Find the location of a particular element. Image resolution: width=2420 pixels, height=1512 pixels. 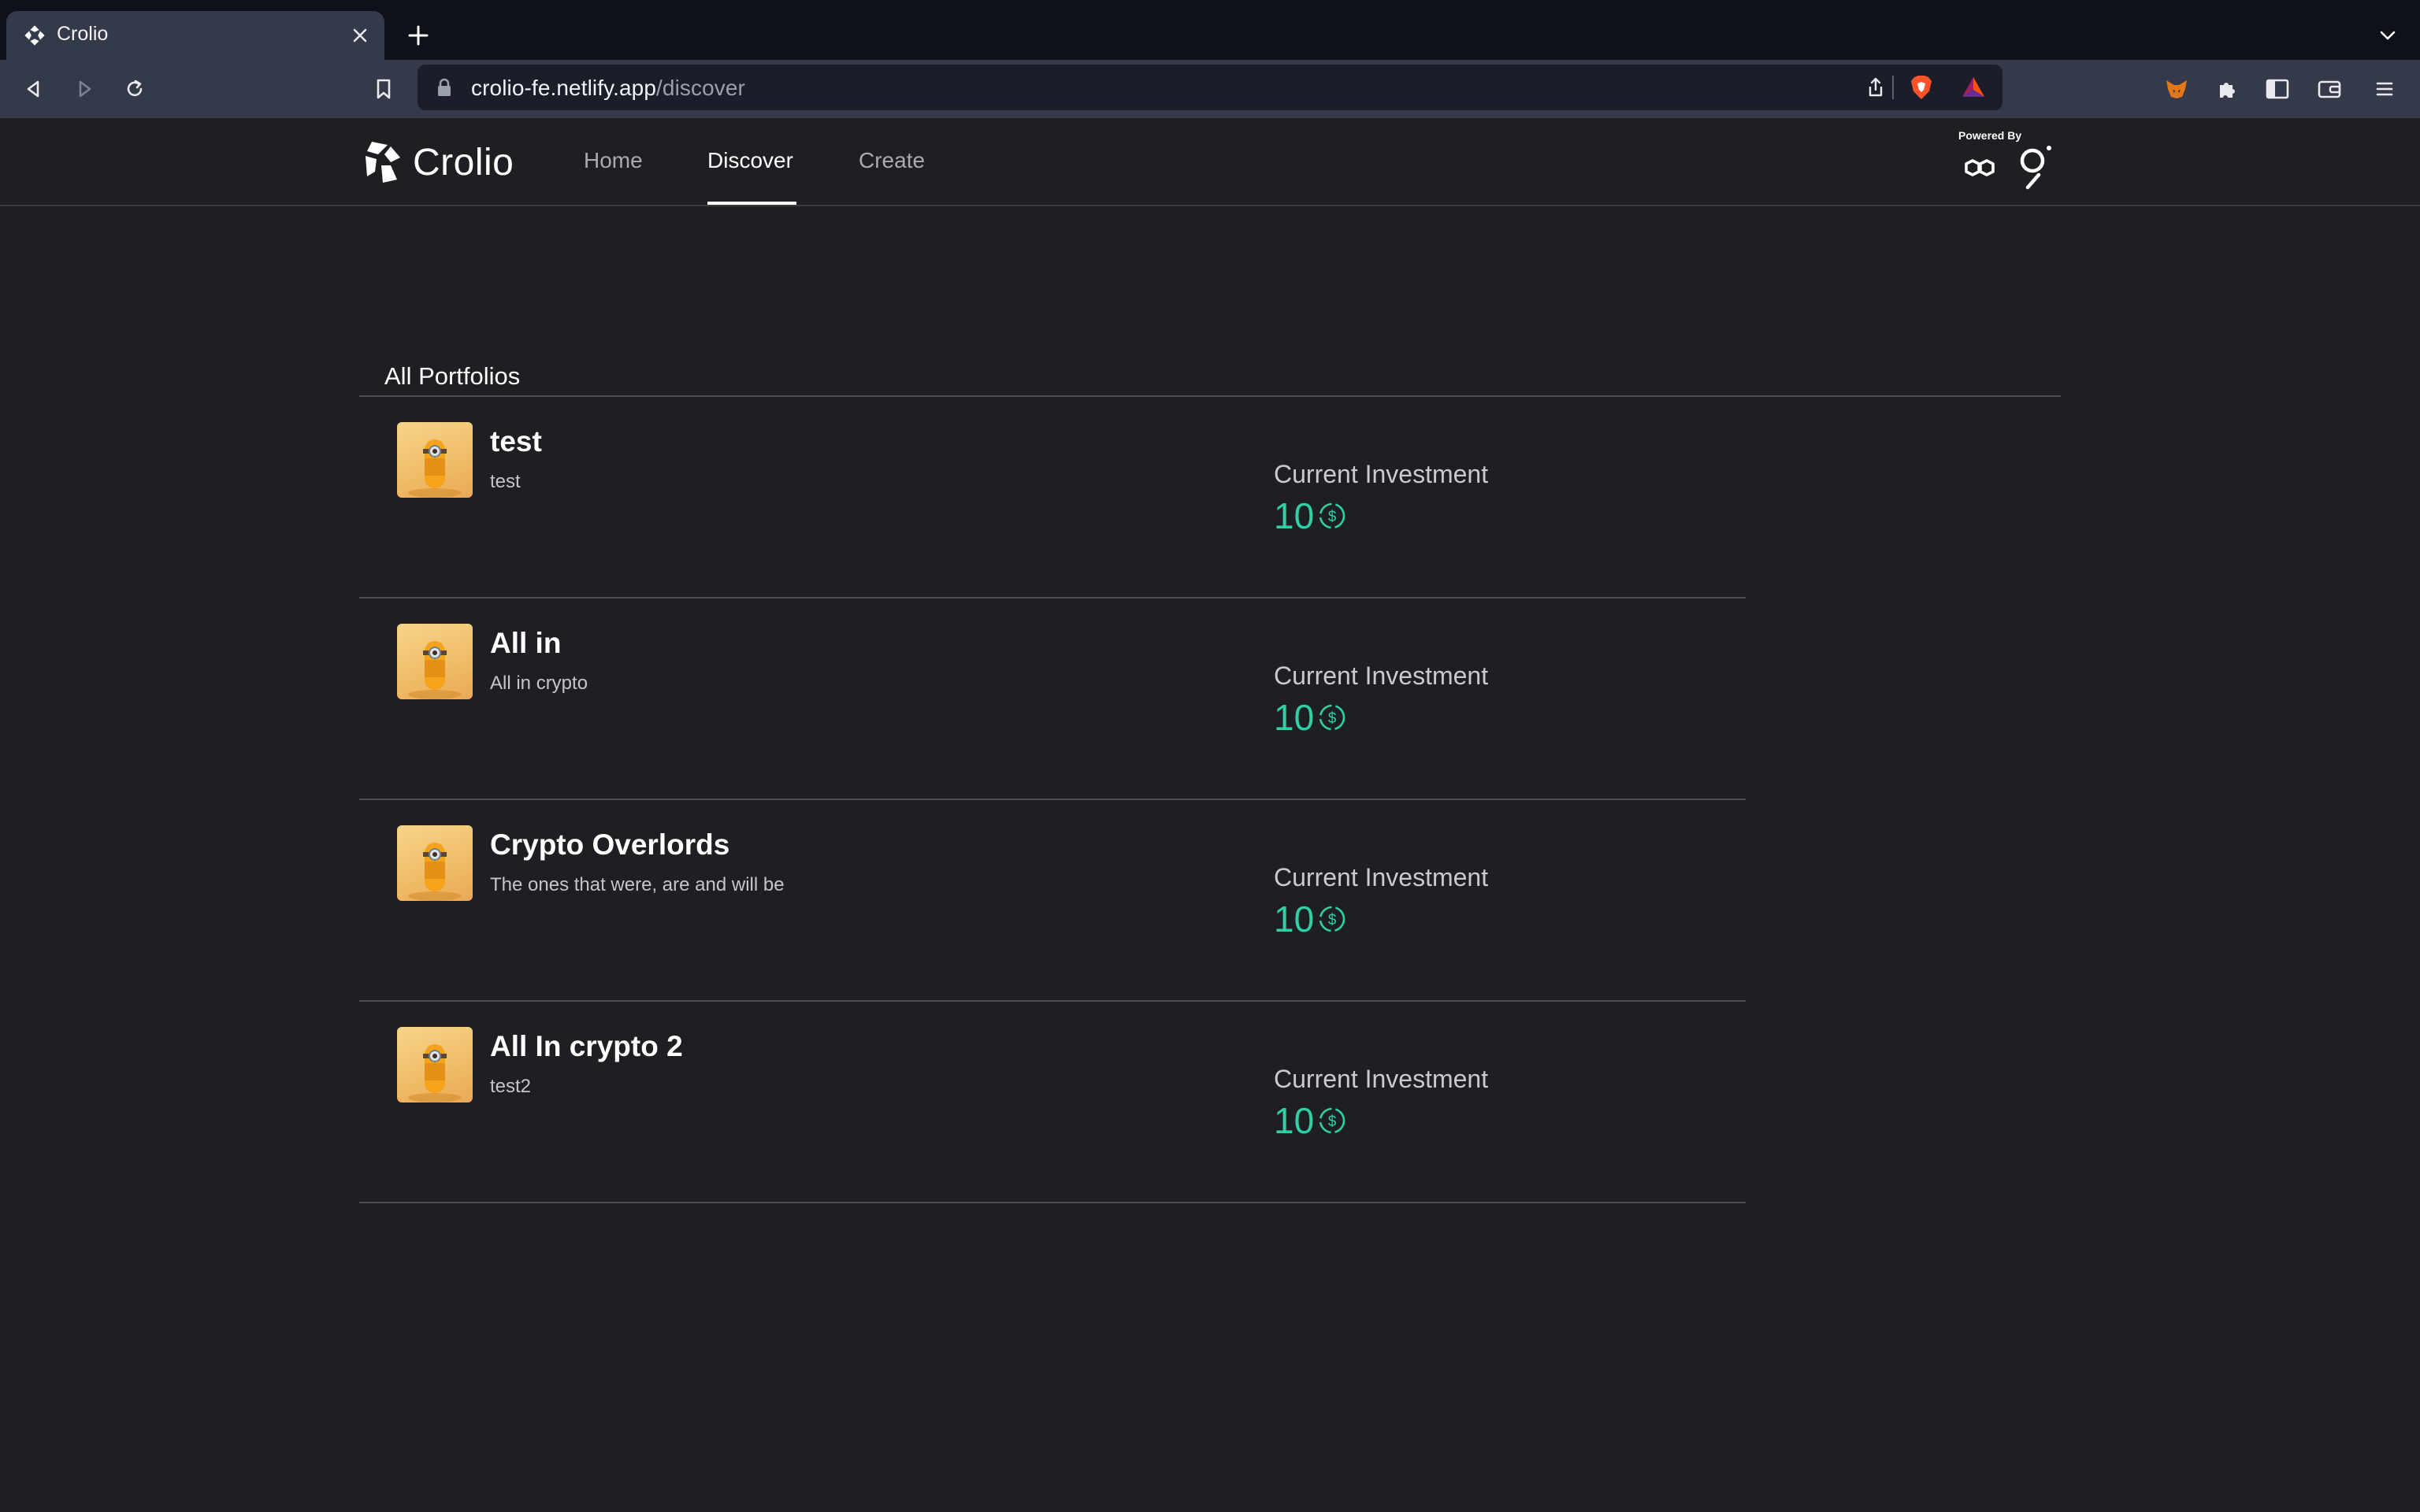

bookmark-icon is located at coordinates (383, 89).